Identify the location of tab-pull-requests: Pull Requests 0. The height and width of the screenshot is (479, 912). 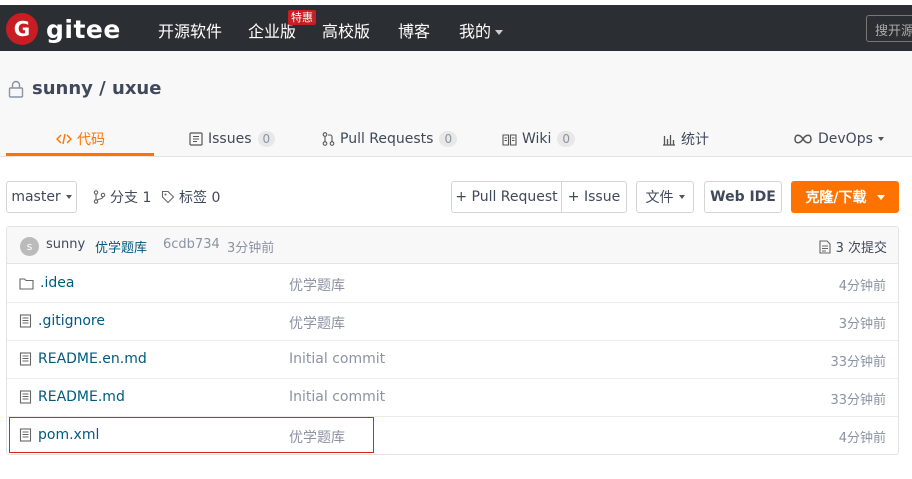
(390, 139).